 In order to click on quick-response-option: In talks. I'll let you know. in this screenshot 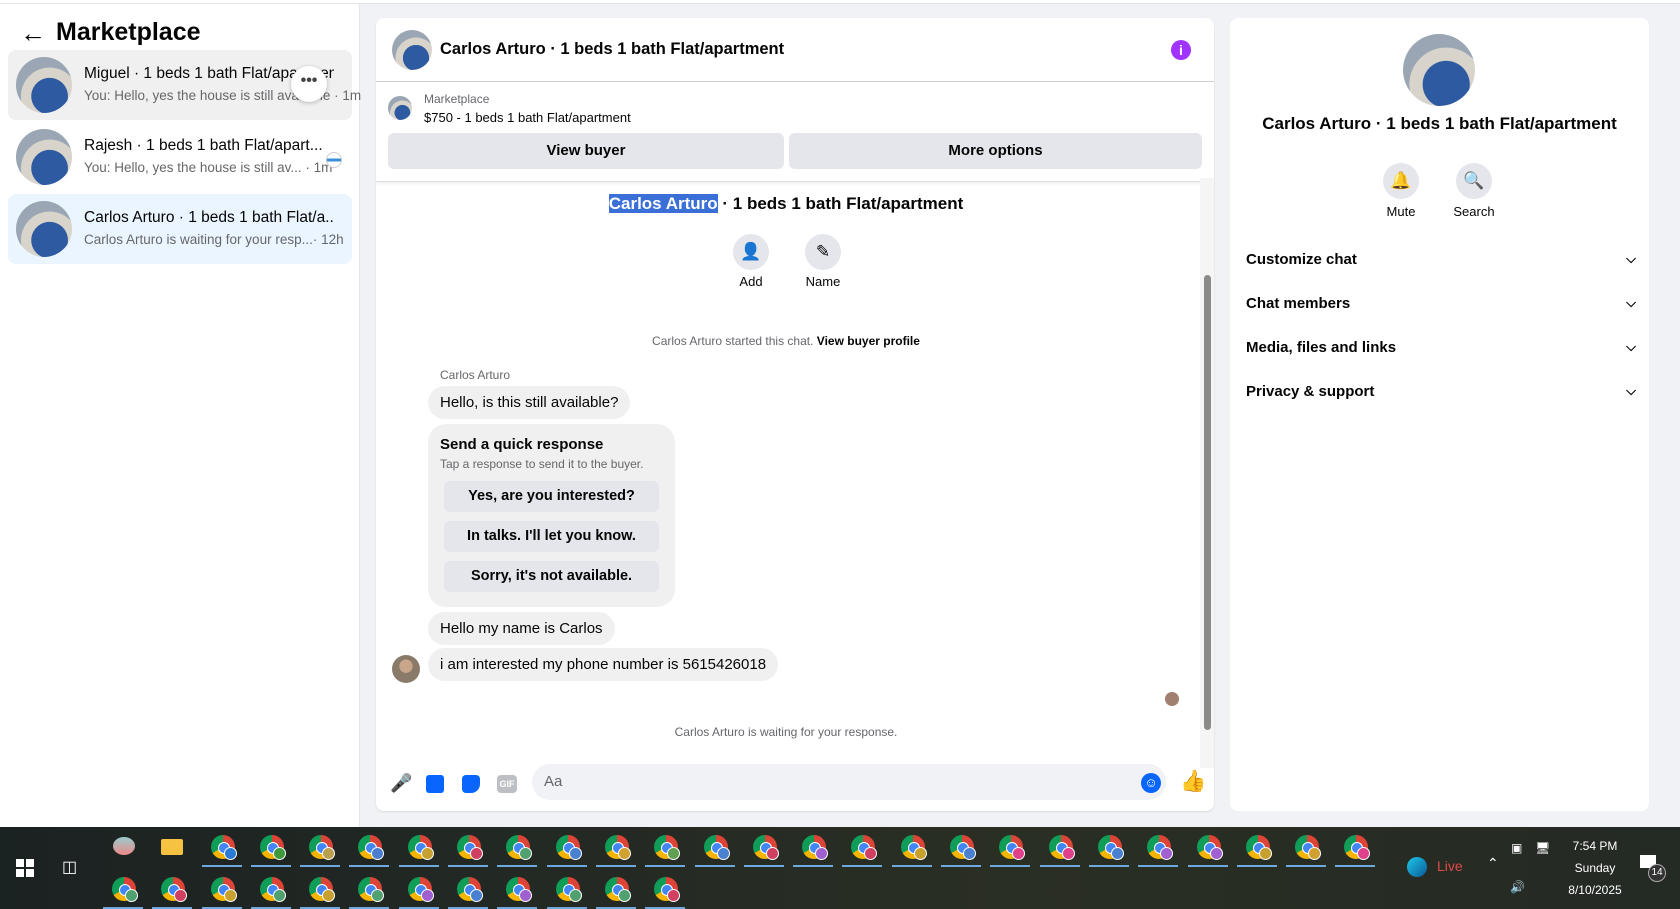, I will do `click(551, 536)`.